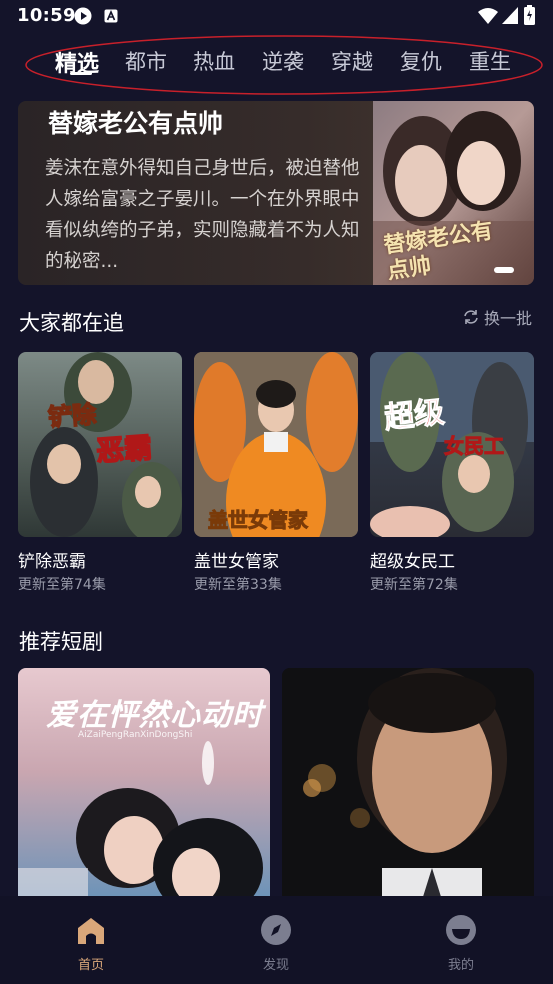  I want to click on drama-card: 超级 女民工 超级女民工 更新至第72集, so click(452, 472).